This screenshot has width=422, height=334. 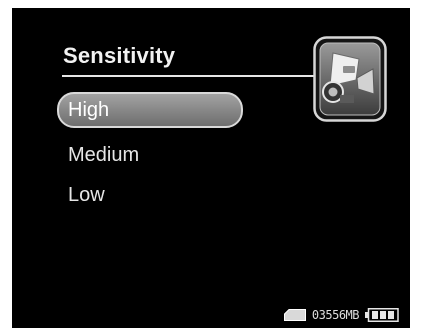 I want to click on option-medium: Medium, so click(x=150, y=155).